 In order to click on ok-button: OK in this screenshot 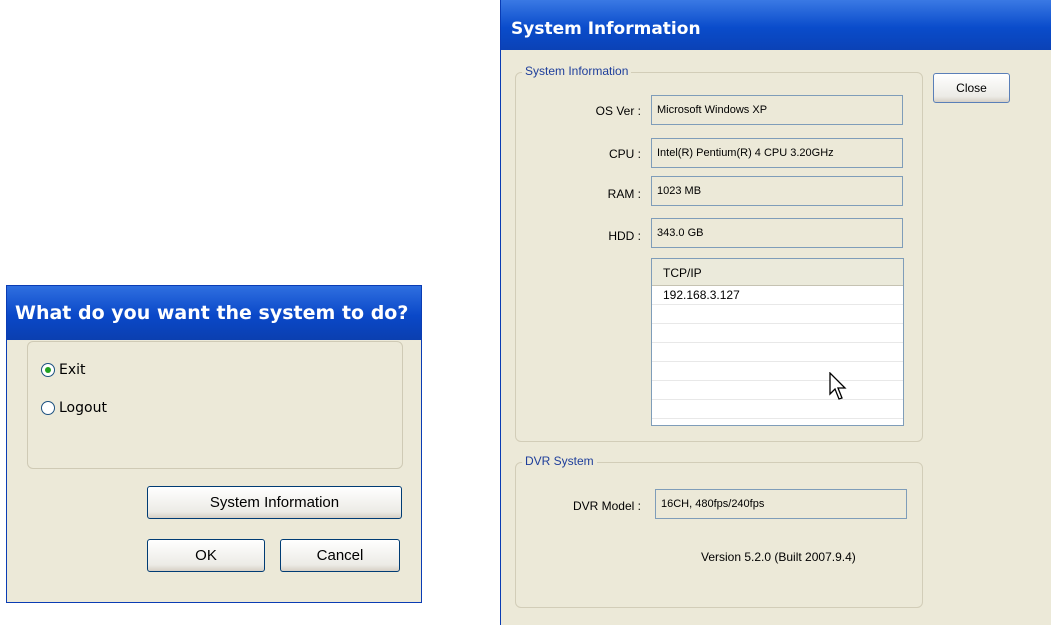, I will do `click(206, 555)`.